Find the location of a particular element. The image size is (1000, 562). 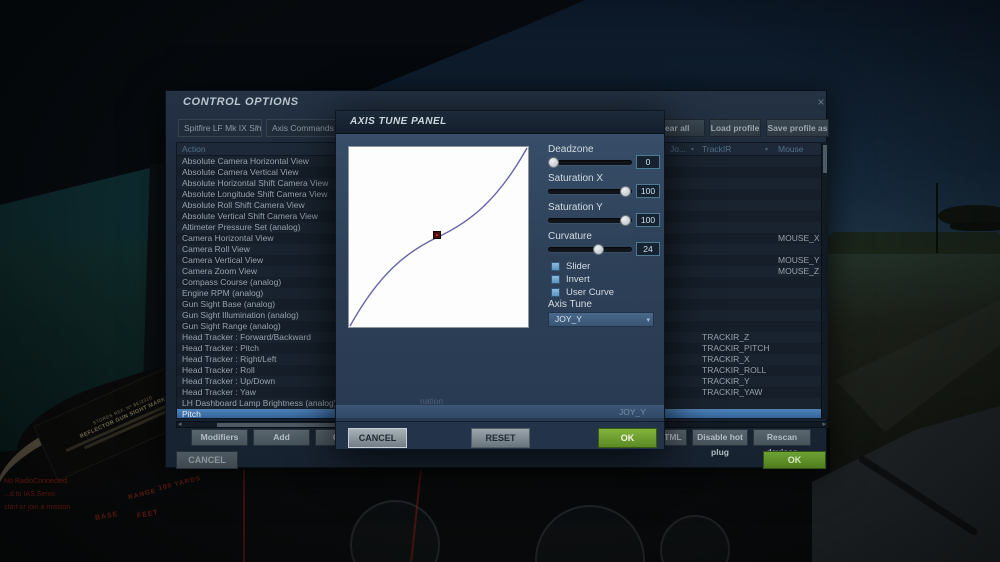

page-title: CONTROL OPTIONS is located at coordinates (241, 102).